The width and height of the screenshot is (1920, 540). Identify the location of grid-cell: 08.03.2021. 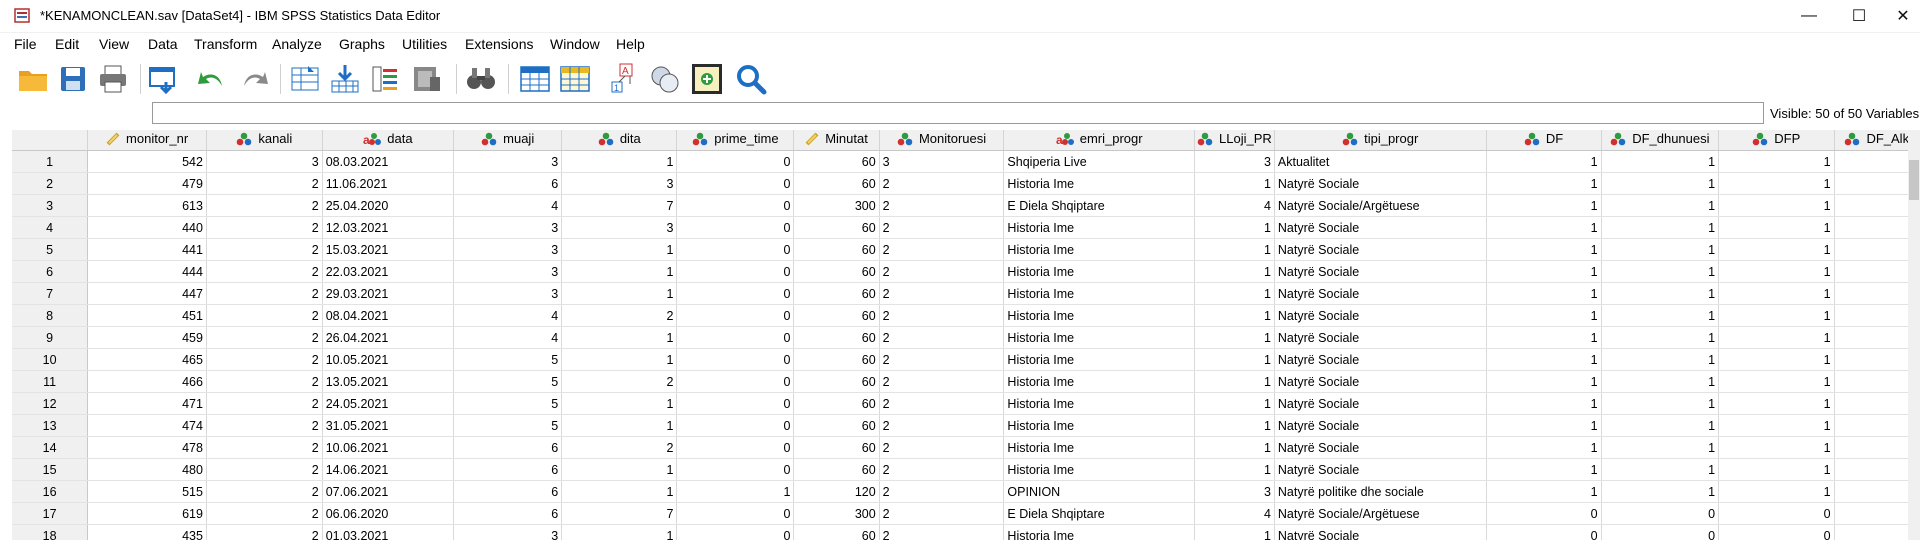
(388, 161).